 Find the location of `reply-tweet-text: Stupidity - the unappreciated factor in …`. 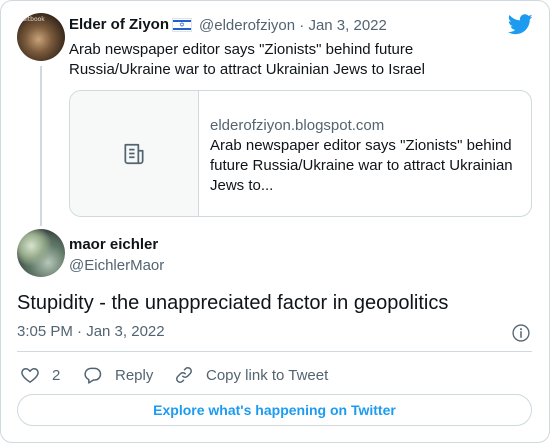

reply-tweet-text: Stupidity - the unappreciated factor in … is located at coordinates (233, 303).